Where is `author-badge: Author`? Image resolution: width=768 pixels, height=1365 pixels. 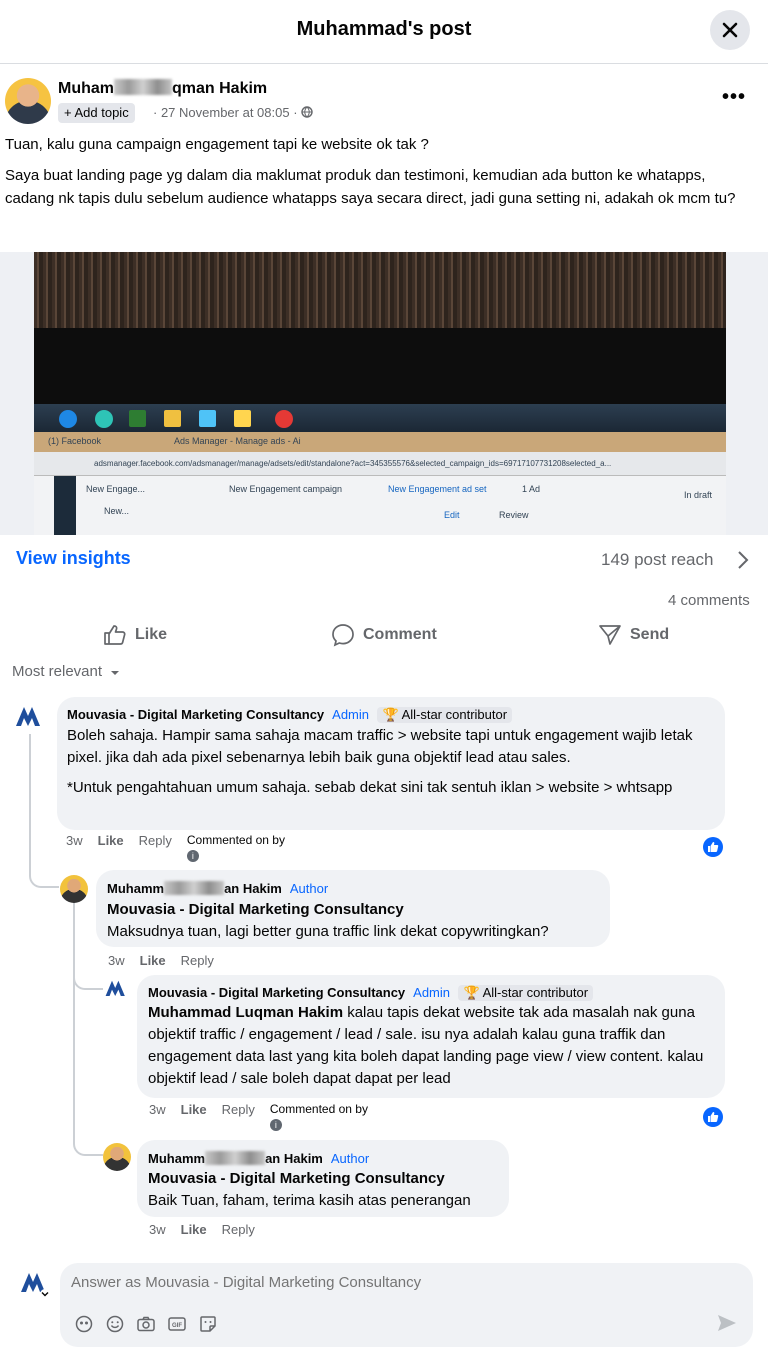
author-badge: Author is located at coordinates (350, 1158).